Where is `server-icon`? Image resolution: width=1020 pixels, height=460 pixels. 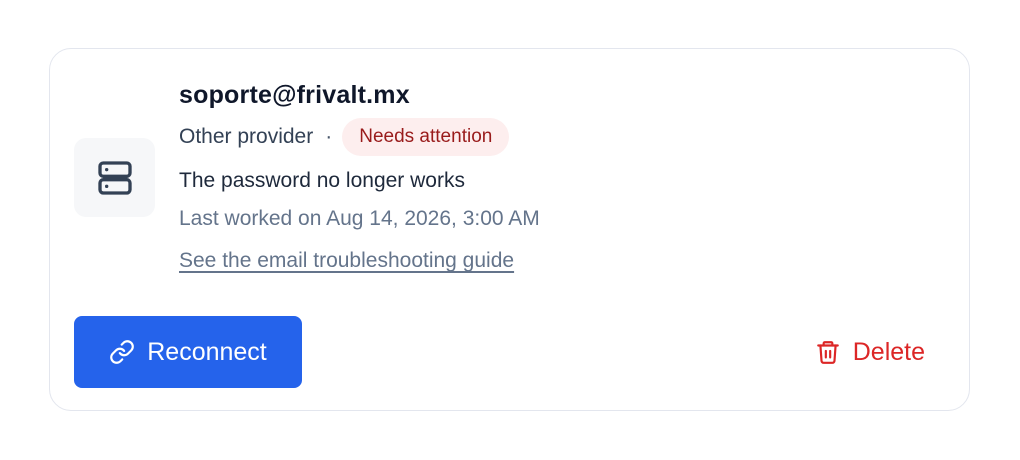 server-icon is located at coordinates (115, 178).